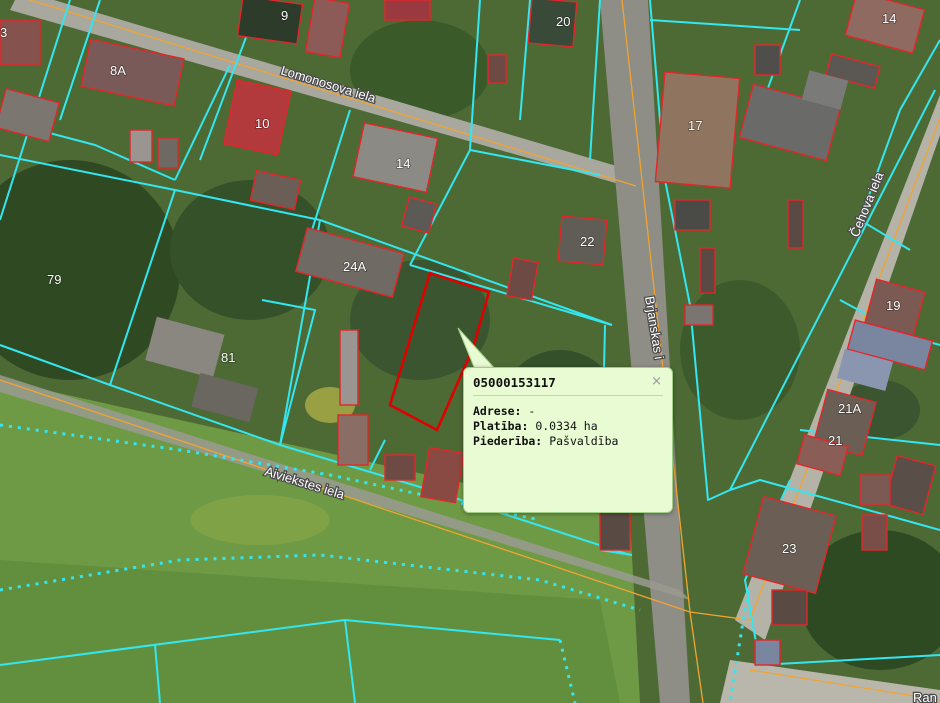 This screenshot has width=940, height=703. What do you see at coordinates (568, 411) in the screenshot?
I see `address-row: Adrese: -` at bounding box center [568, 411].